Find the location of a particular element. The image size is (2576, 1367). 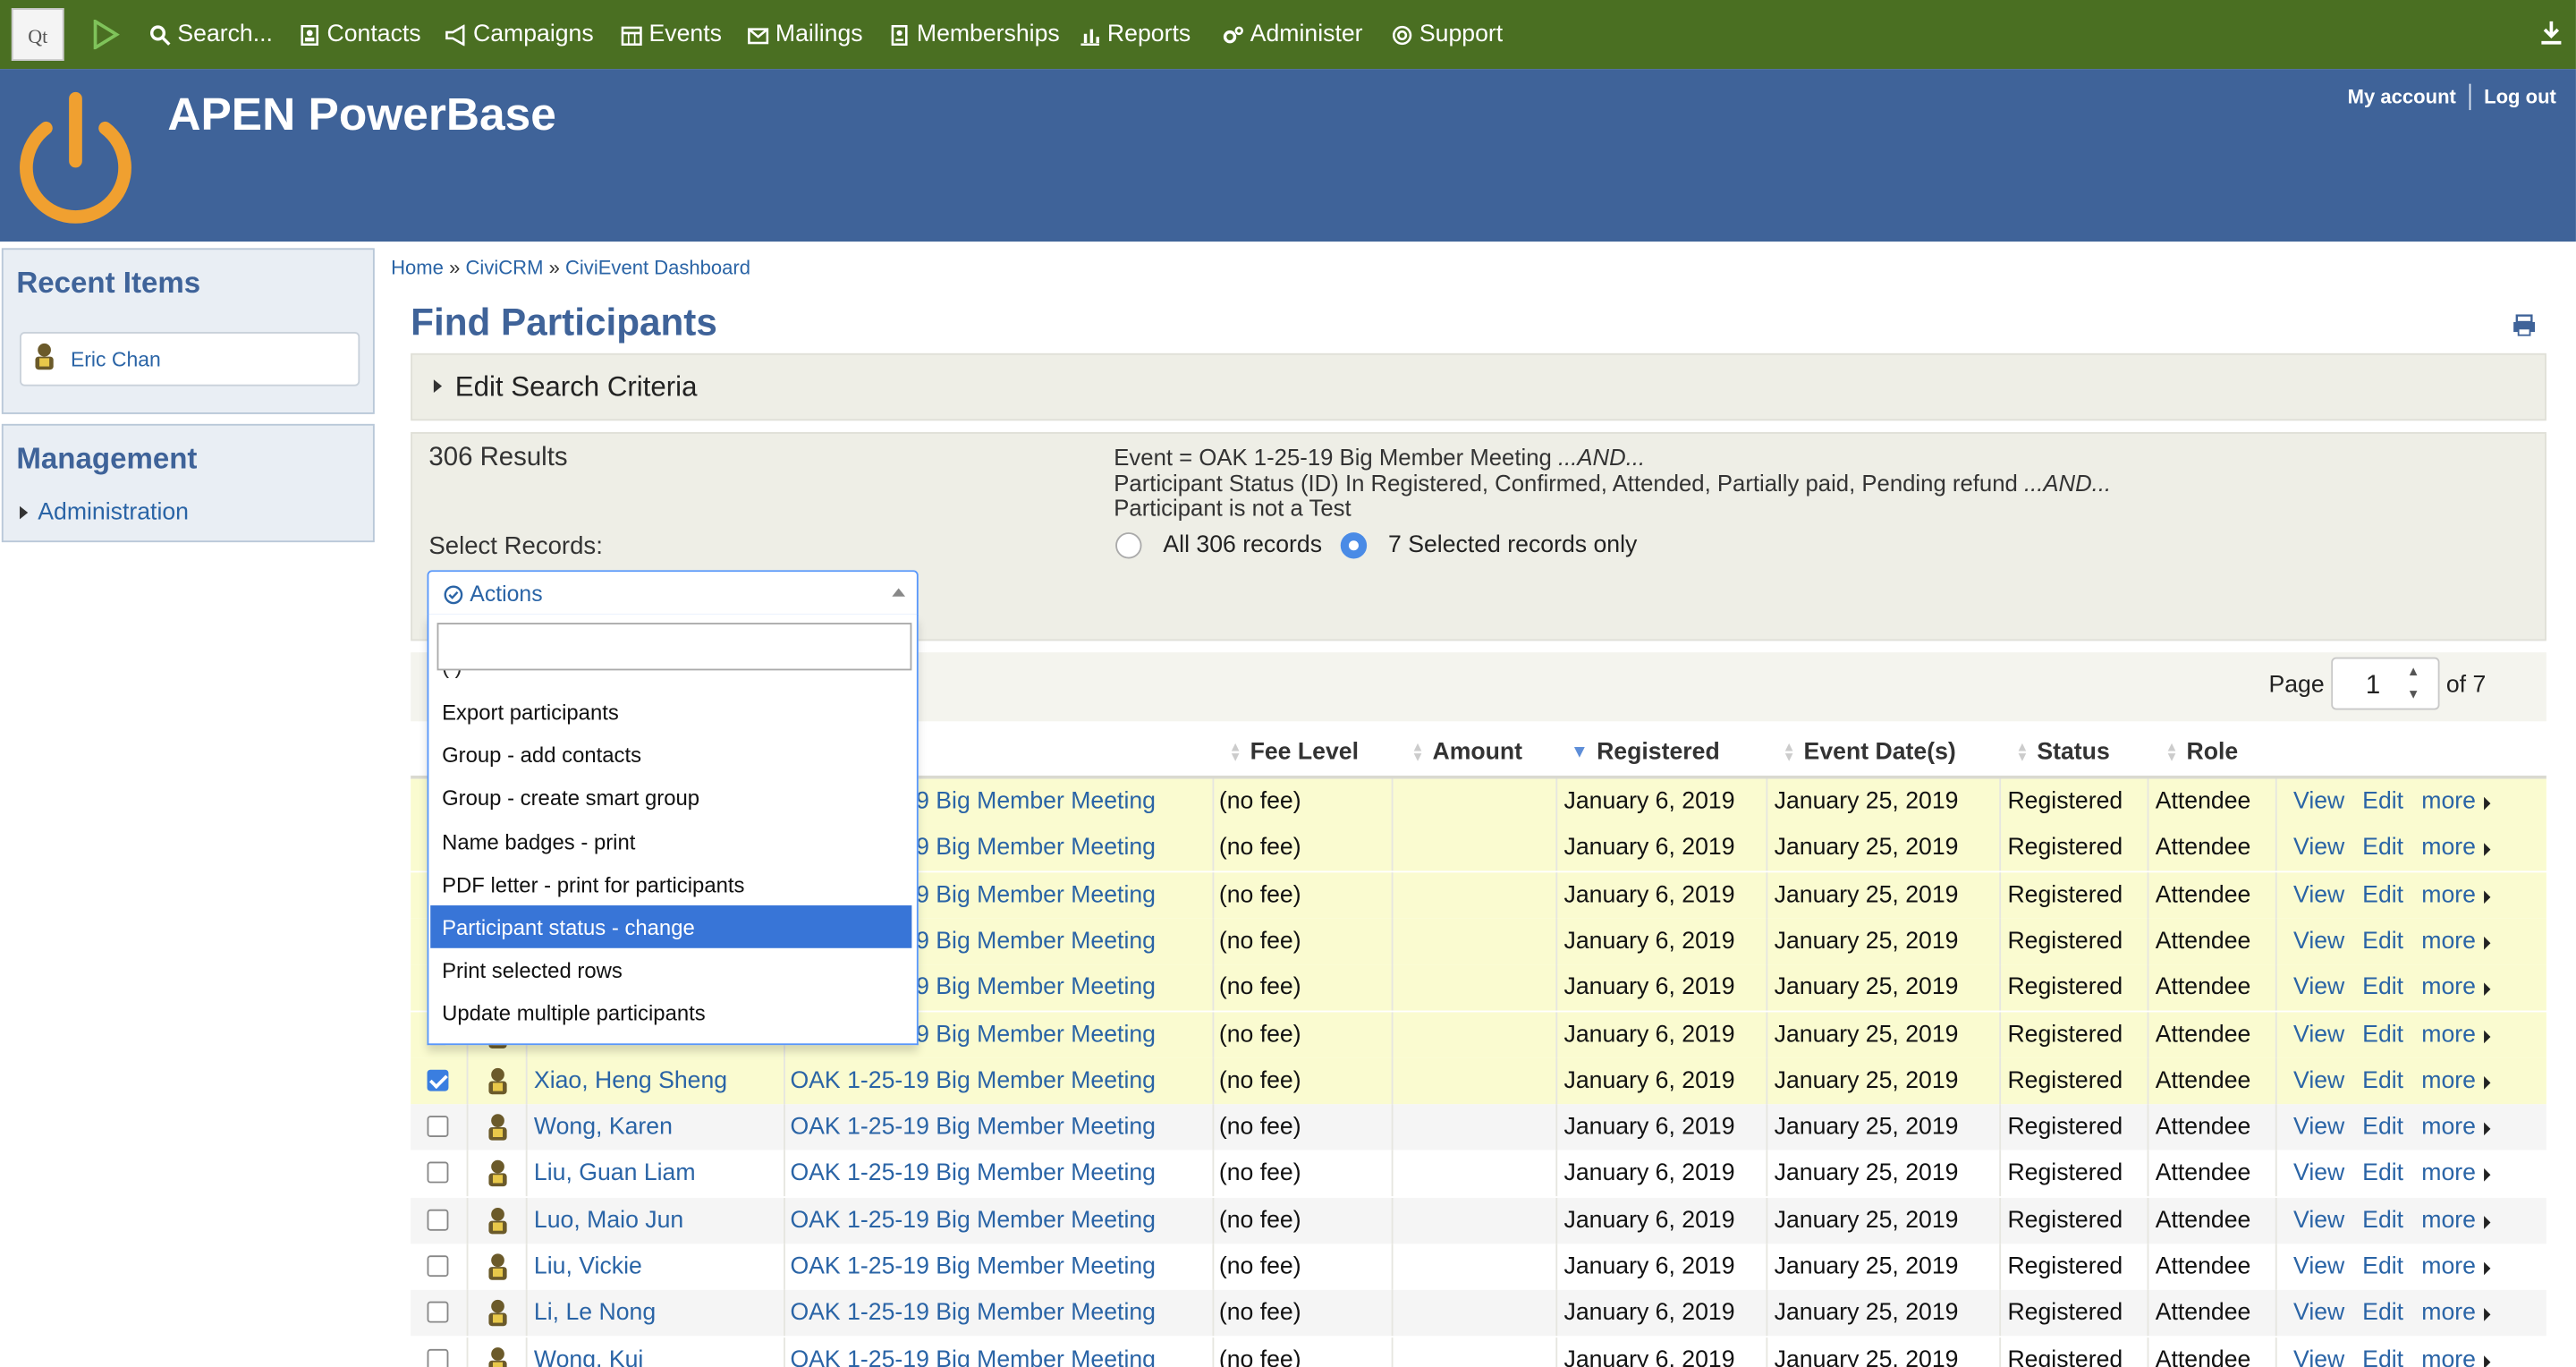

action-option: Export participants is located at coordinates (670, 711).